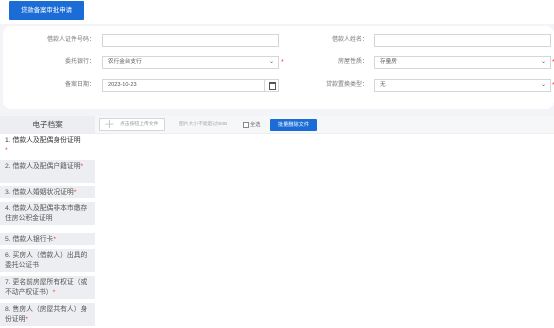 Image resolution: width=554 pixels, height=328 pixels. I want to click on house-type-select: 存量房 ⌄, so click(462, 62).